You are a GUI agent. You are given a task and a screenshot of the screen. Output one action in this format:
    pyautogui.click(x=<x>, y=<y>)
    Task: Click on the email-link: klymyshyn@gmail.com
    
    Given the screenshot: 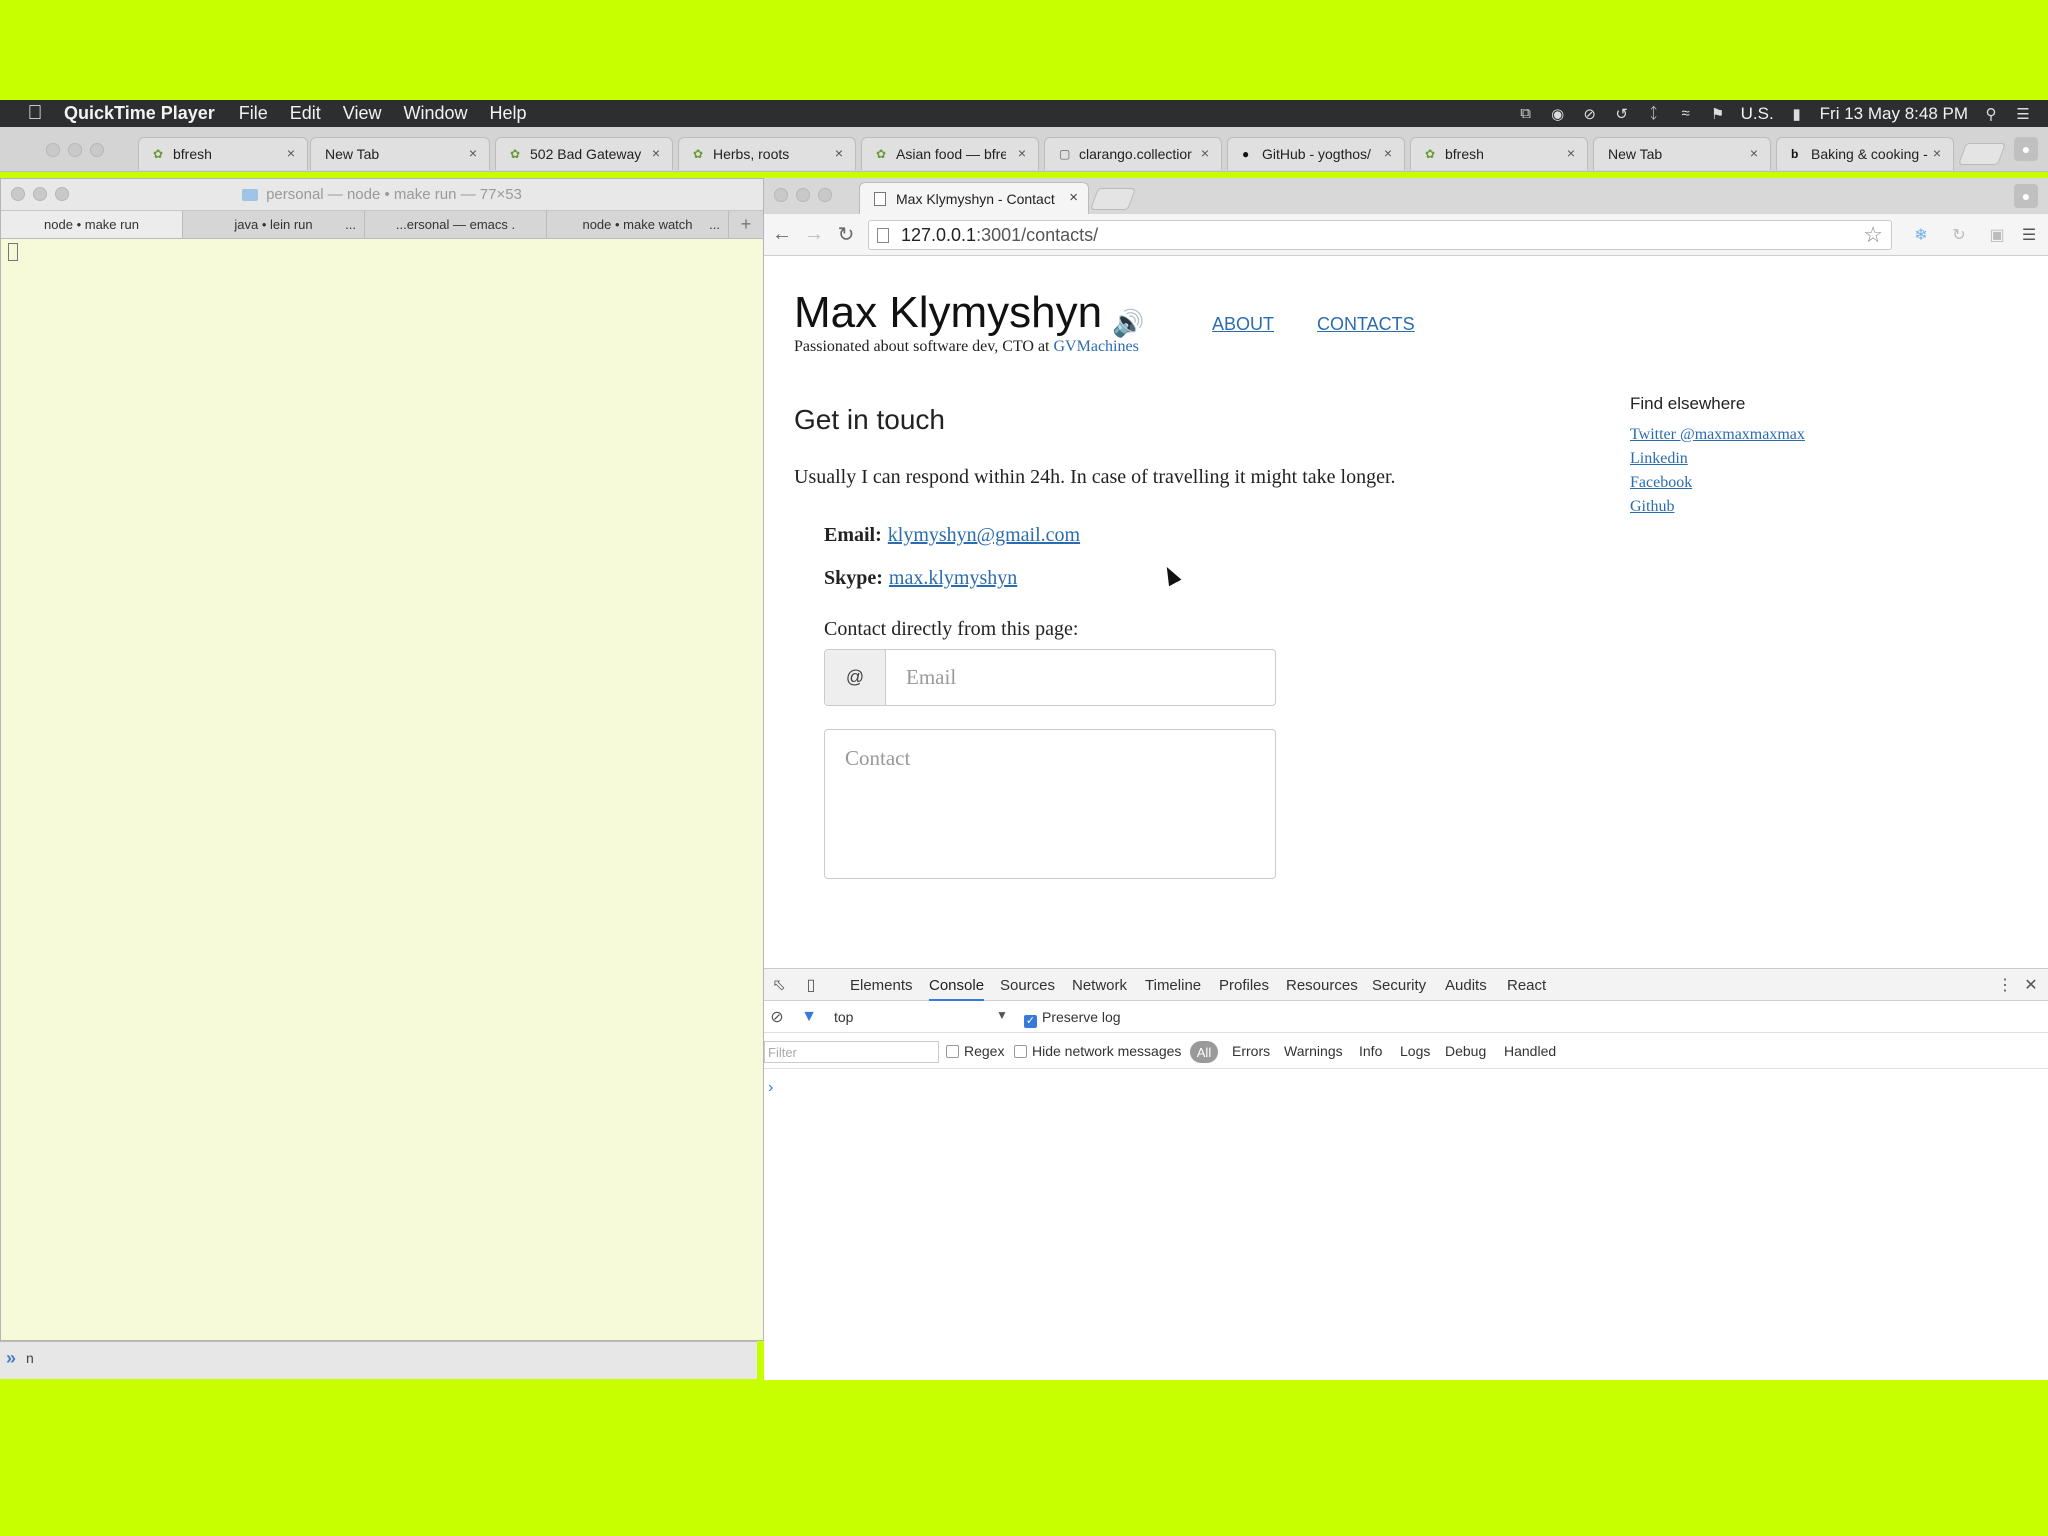 What is the action you would take?
    pyautogui.click(x=984, y=535)
    